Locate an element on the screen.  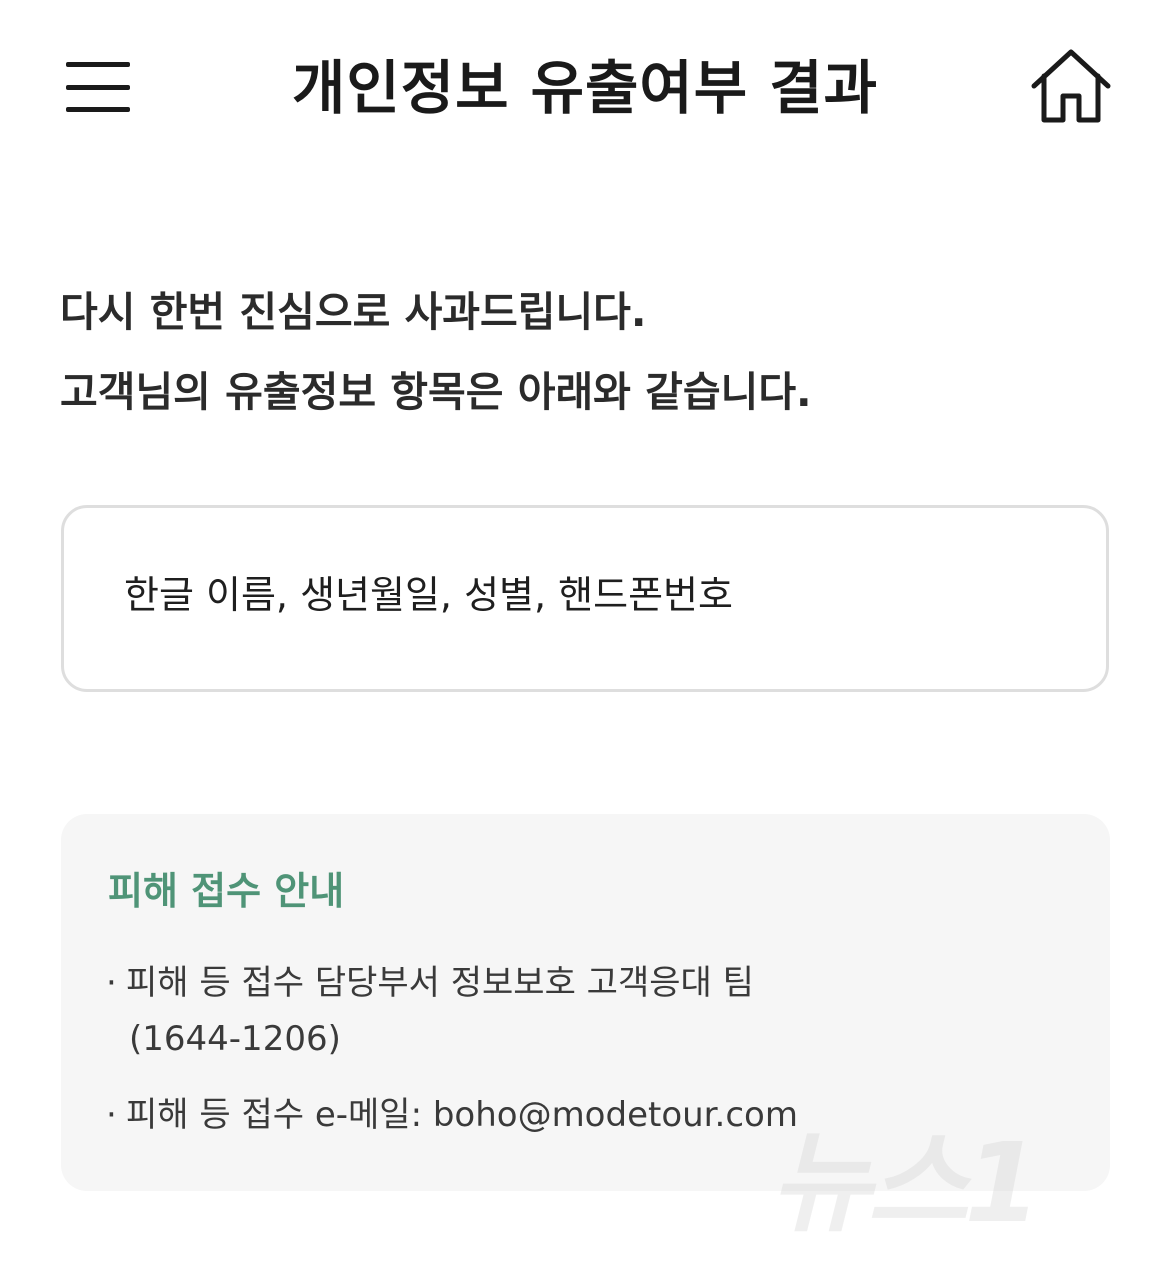
top-app-bar: 개인정보 유출여부 결과 is located at coordinates (585, 87).